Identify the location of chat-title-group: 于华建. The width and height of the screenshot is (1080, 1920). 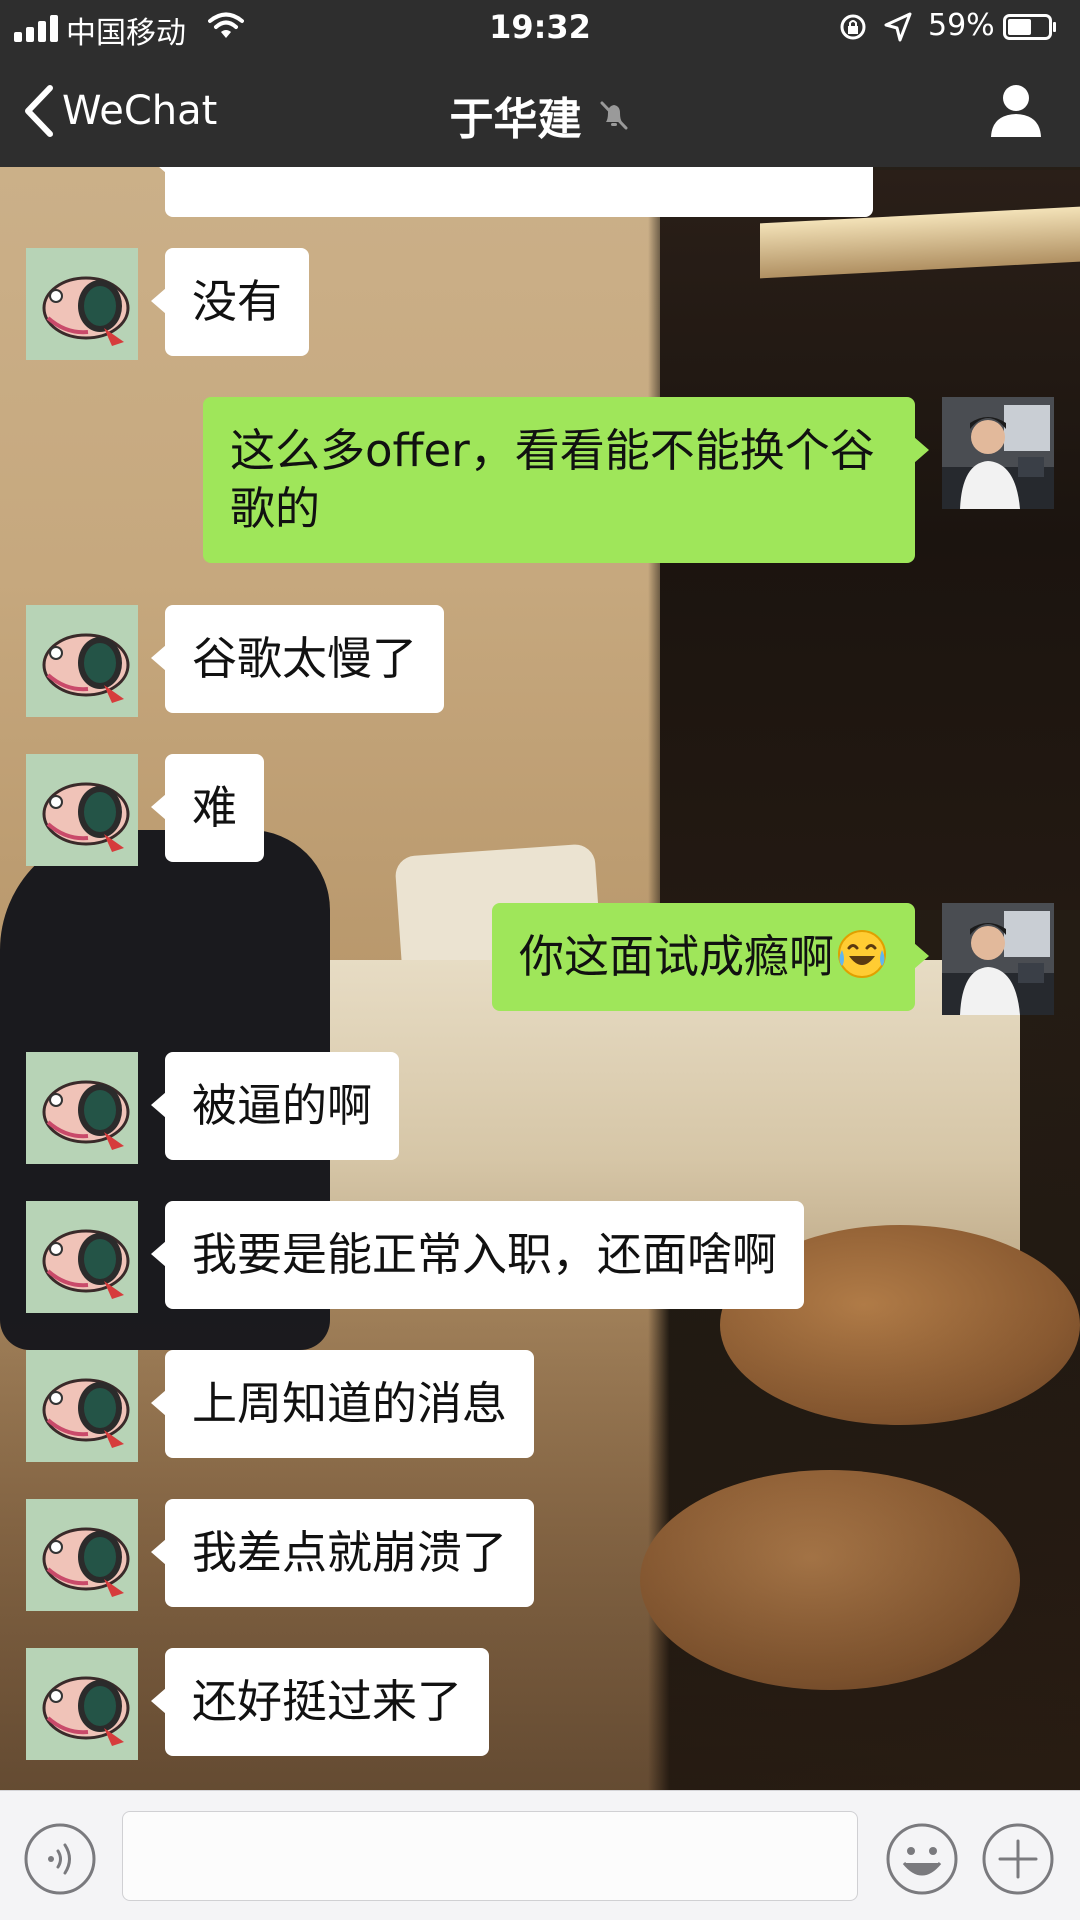
(540, 115).